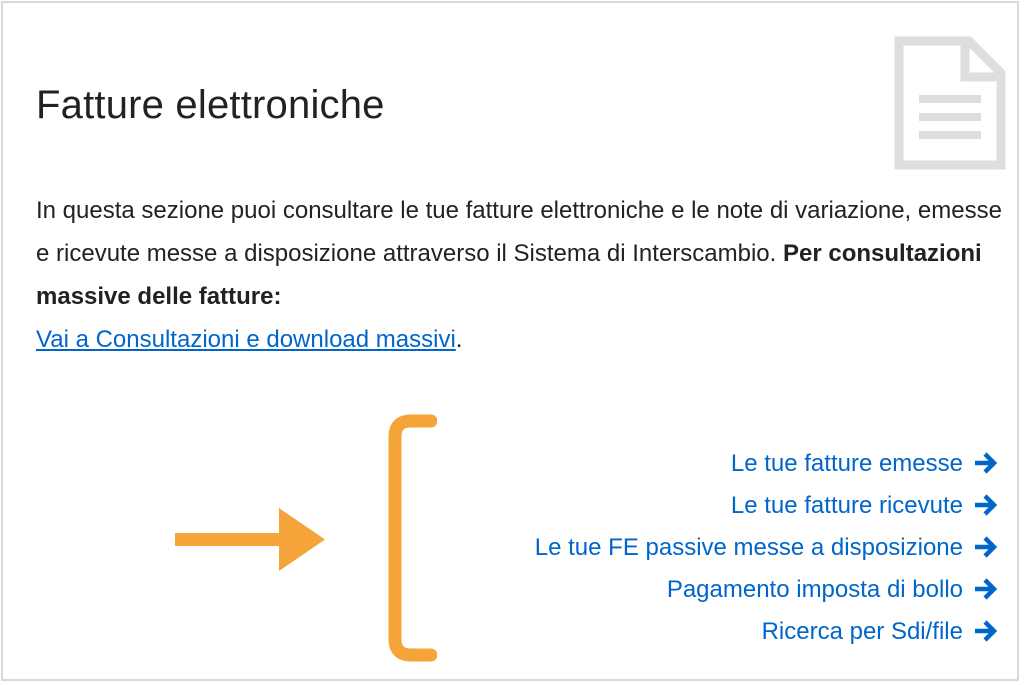 This screenshot has width=1024, height=685. Describe the element at coordinates (412, 538) in the screenshot. I see `annotation-bracket-icon` at that location.